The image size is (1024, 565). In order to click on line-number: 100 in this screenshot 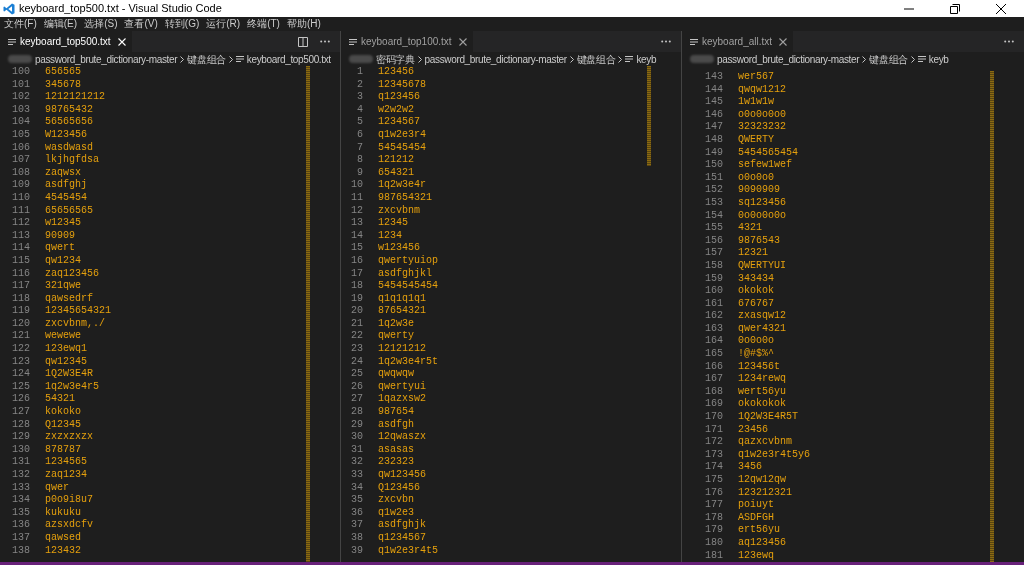, I will do `click(20, 72)`.